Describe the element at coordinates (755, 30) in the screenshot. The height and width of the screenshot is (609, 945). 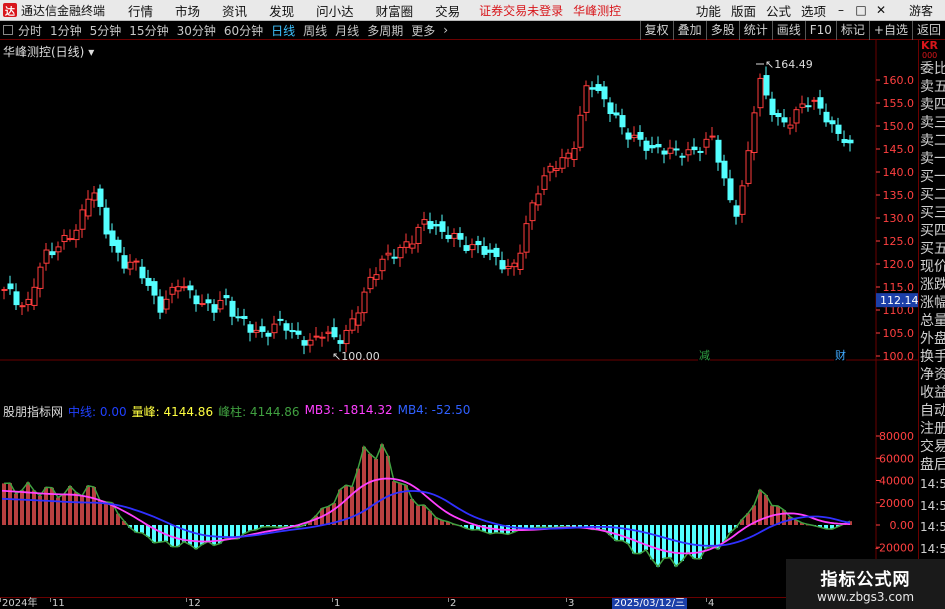
I see `tool-button-3: 统计` at that location.